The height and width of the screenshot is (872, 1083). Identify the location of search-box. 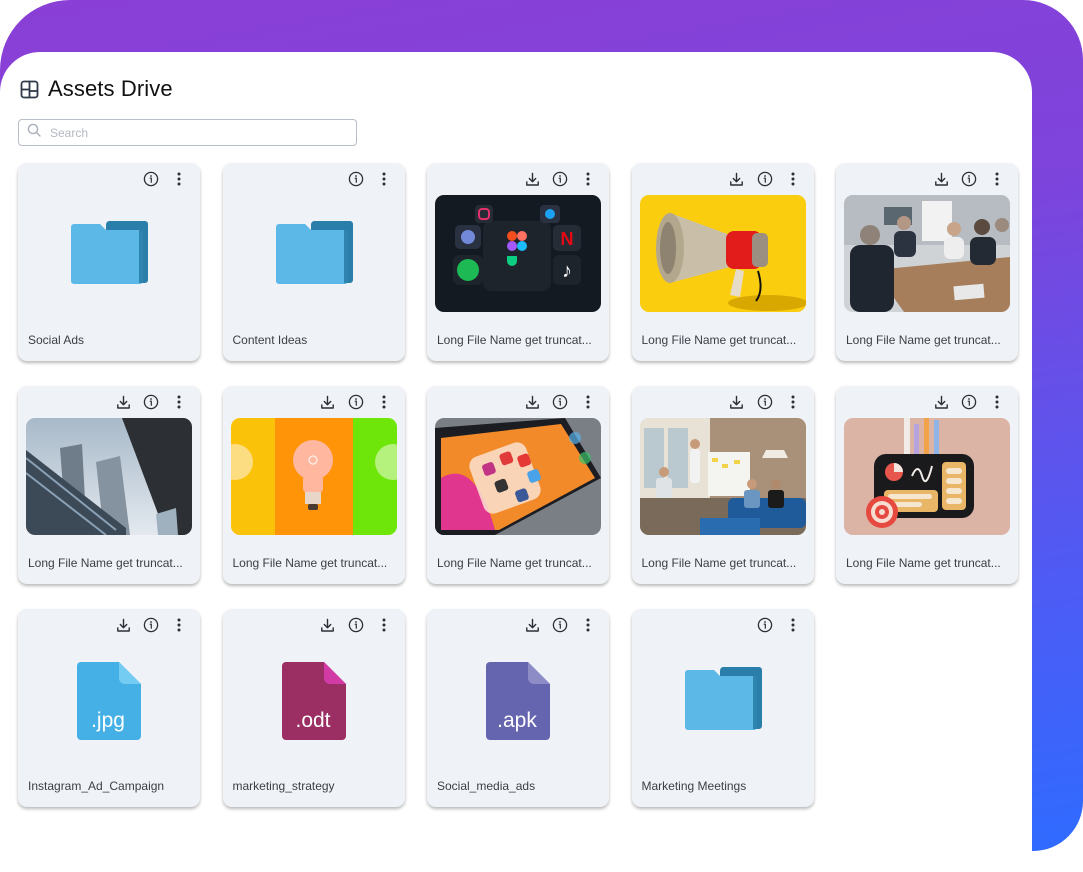
(187, 132).